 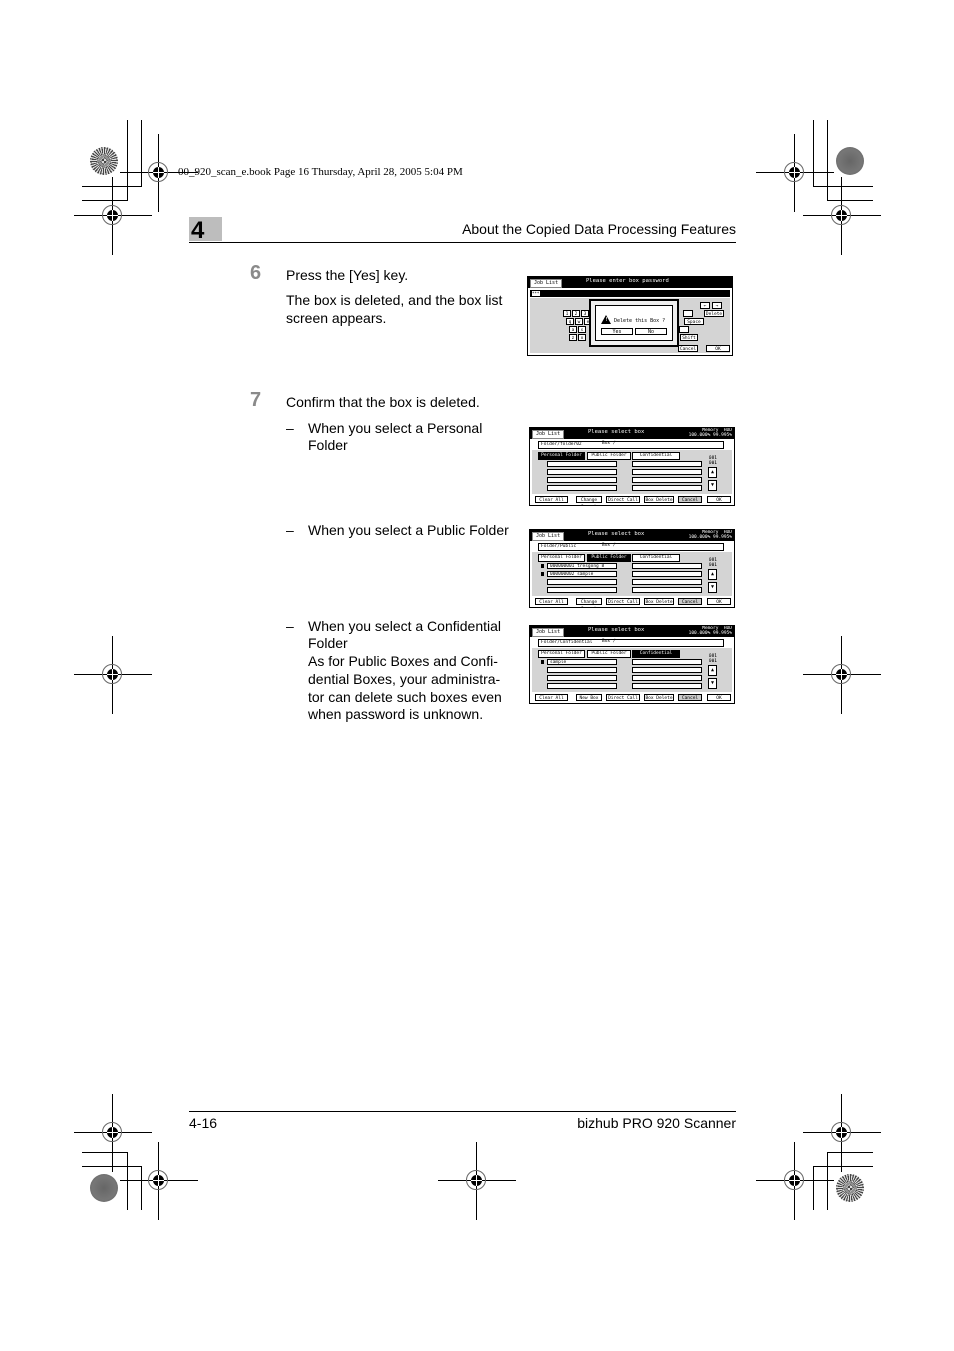 I want to click on case-note: dential Boxes, your administra-, so click(x=404, y=679).